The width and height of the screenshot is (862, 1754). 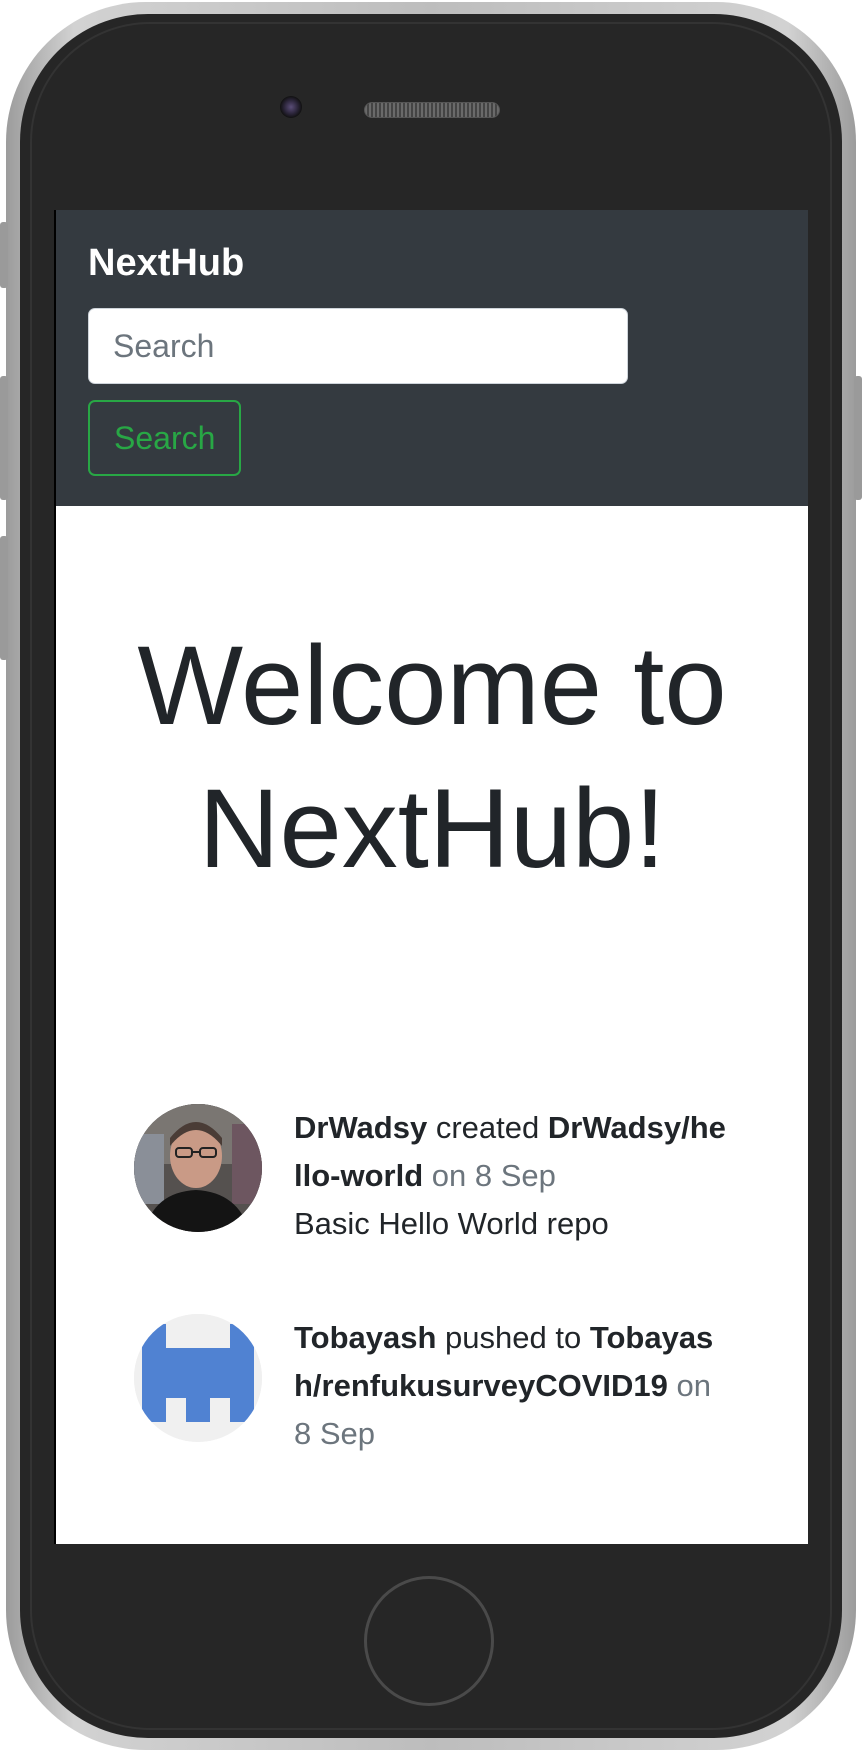 What do you see at coordinates (4, 438) in the screenshot?
I see `volume-up-button` at bounding box center [4, 438].